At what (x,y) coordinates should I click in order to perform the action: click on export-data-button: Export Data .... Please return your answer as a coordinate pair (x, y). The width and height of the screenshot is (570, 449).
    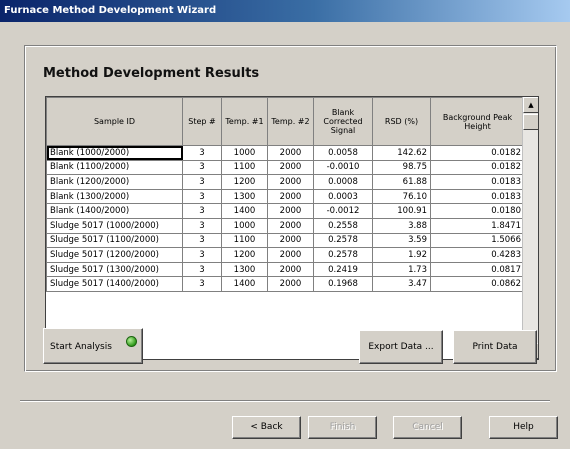
    Looking at the image, I should click on (401, 347).